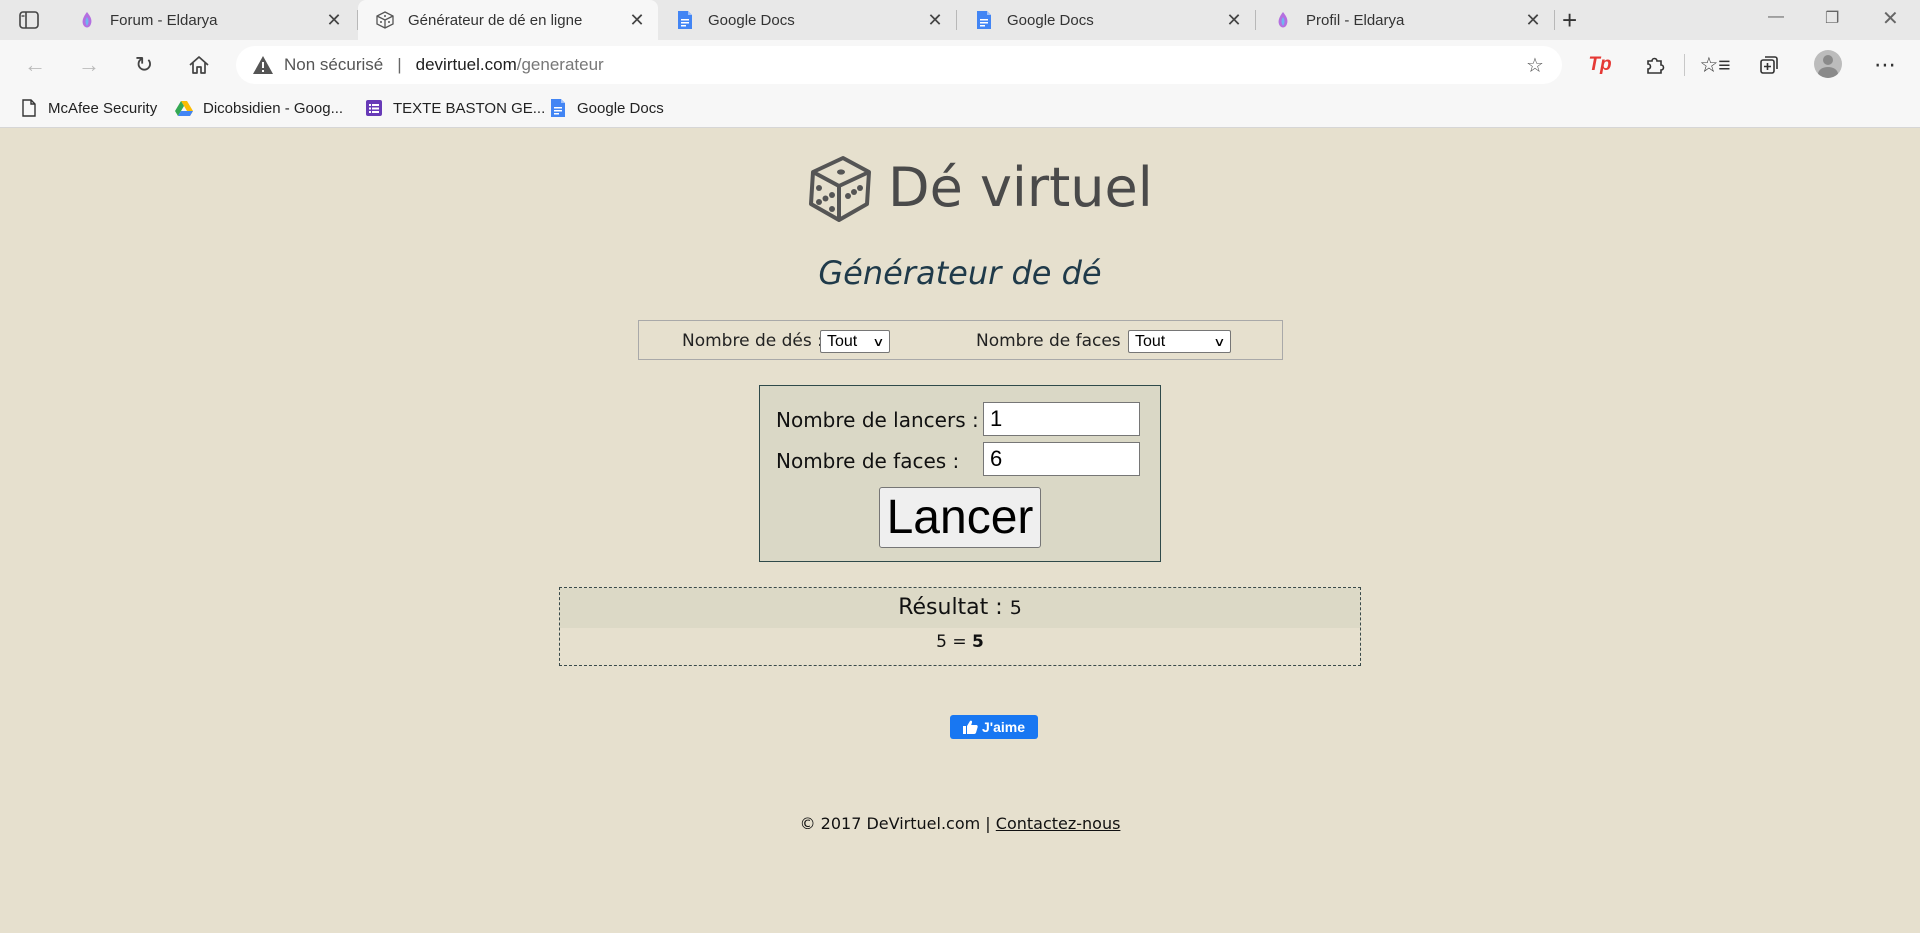  Describe the element at coordinates (842, 341) in the screenshot. I see `dice-count-value: Tout` at that location.